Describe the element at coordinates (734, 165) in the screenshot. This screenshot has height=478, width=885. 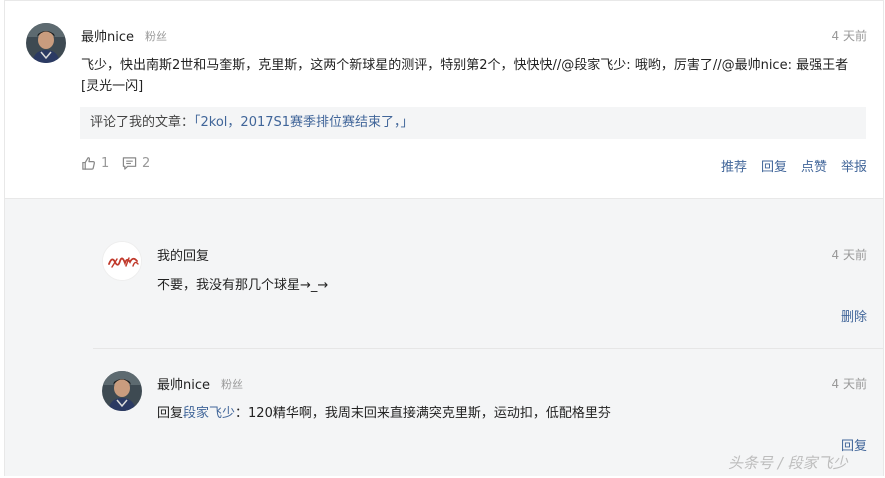
I see `recommend-button: 推荐` at that location.